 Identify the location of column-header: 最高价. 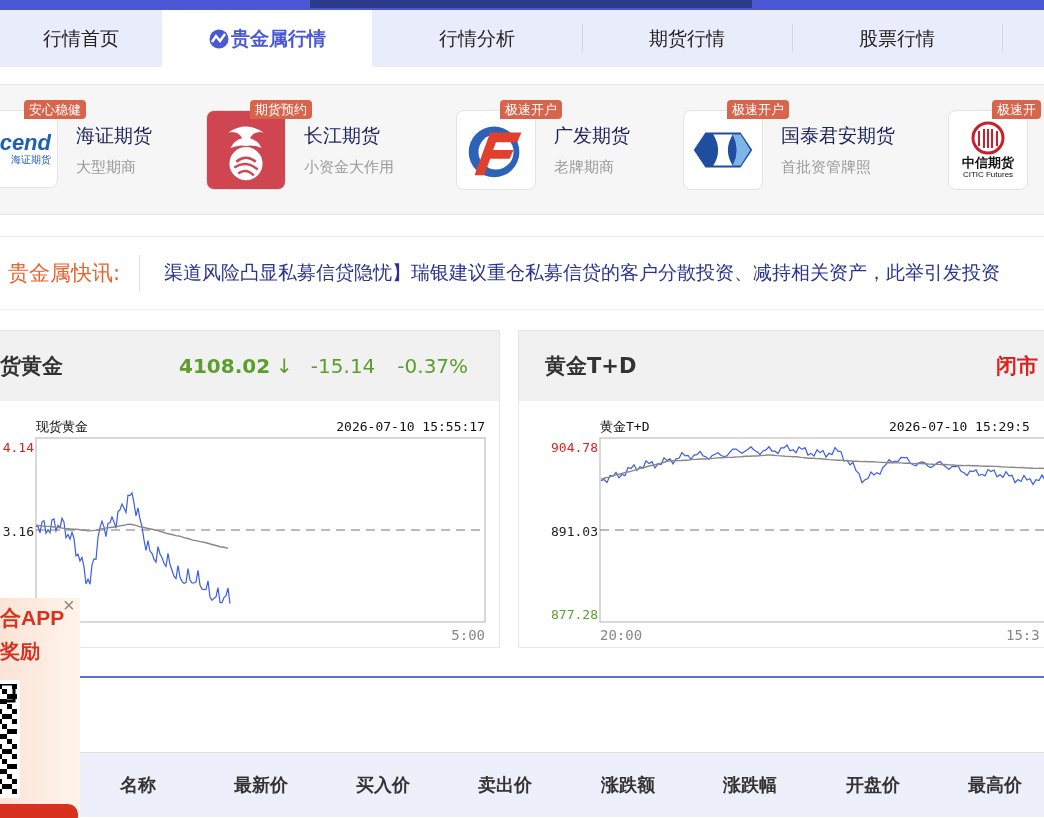
(994, 785).